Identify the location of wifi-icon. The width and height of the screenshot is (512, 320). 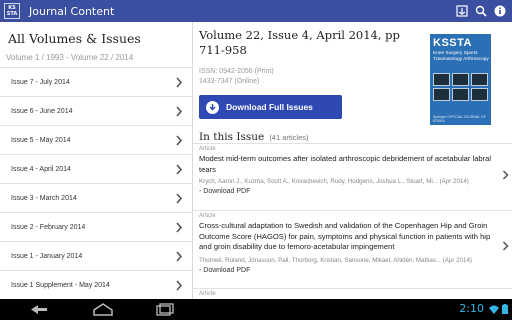
(494, 309).